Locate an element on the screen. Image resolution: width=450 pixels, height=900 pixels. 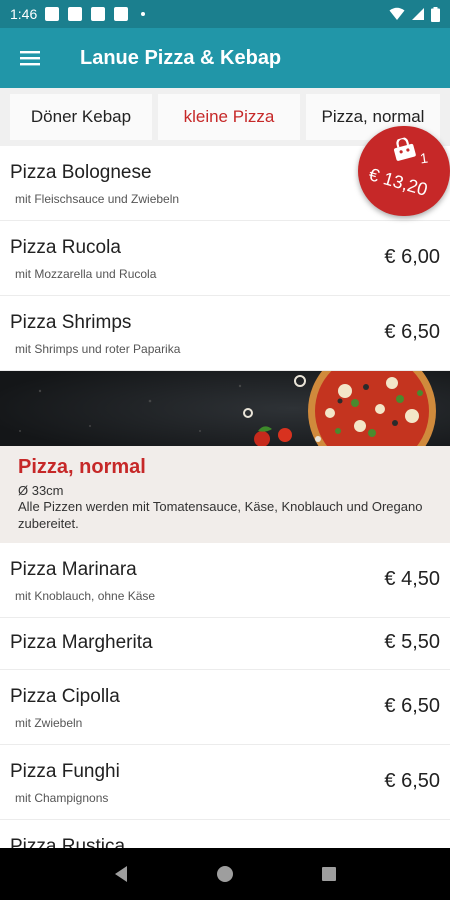
hamburger-menu-icon is located at coordinates (30, 58).